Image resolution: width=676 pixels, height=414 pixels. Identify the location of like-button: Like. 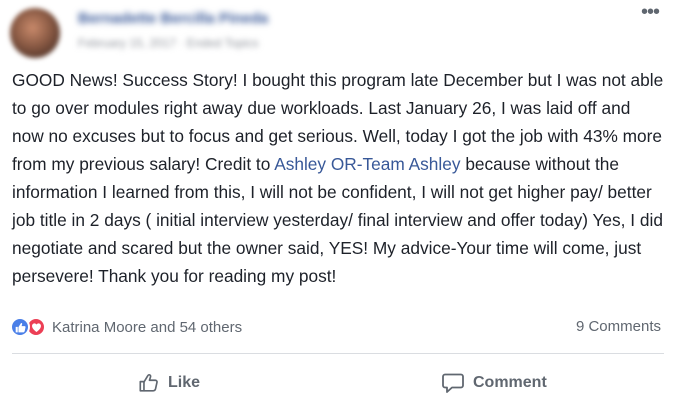
(169, 383).